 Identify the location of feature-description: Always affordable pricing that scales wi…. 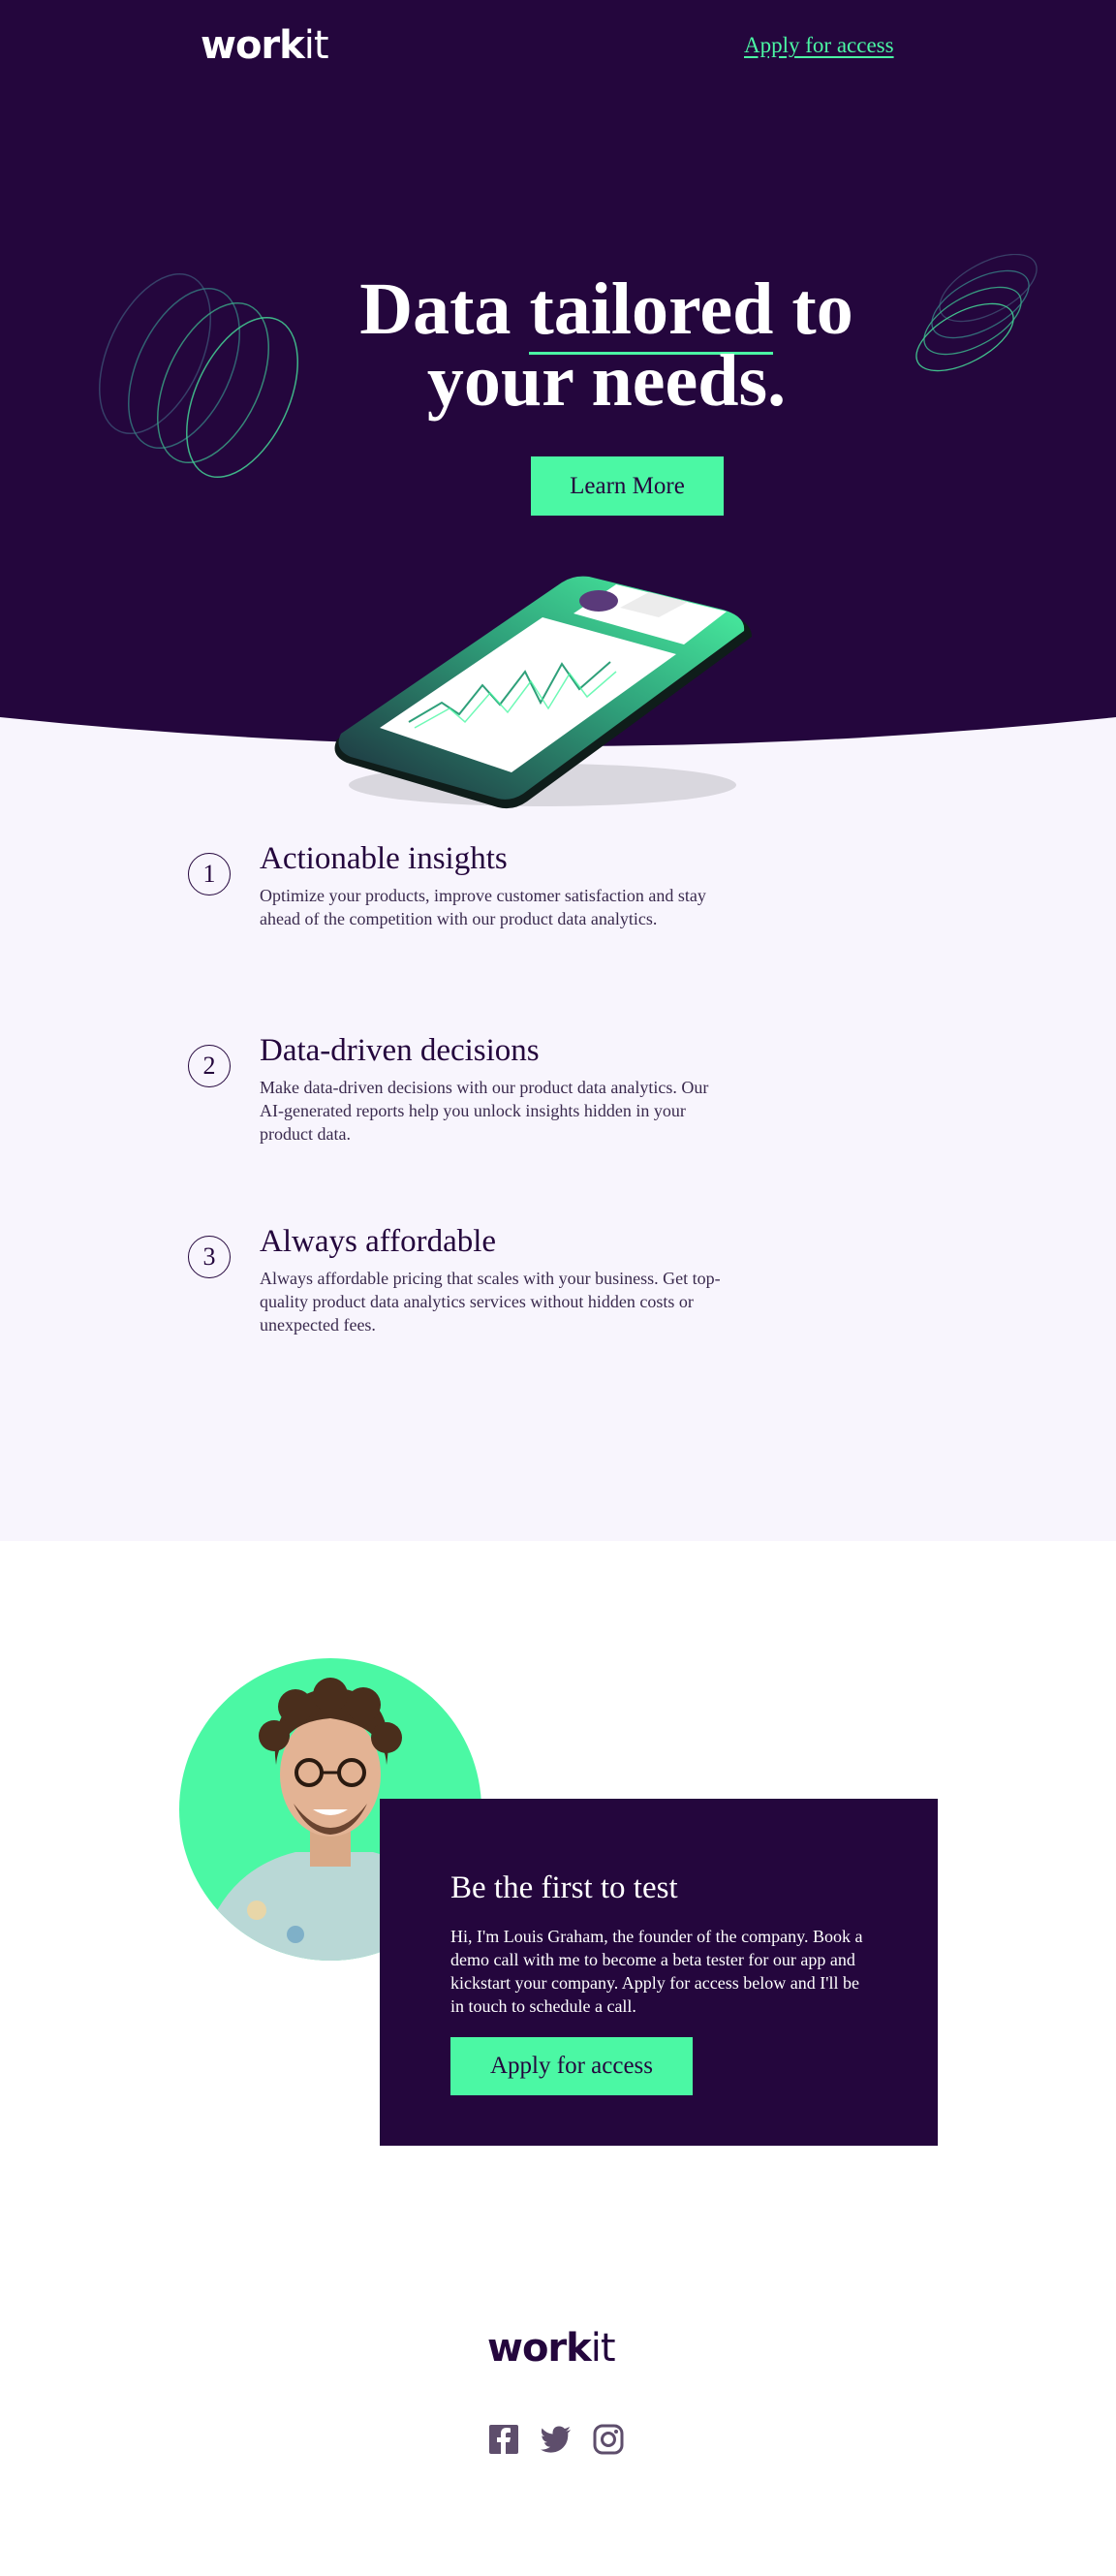
(490, 1302).